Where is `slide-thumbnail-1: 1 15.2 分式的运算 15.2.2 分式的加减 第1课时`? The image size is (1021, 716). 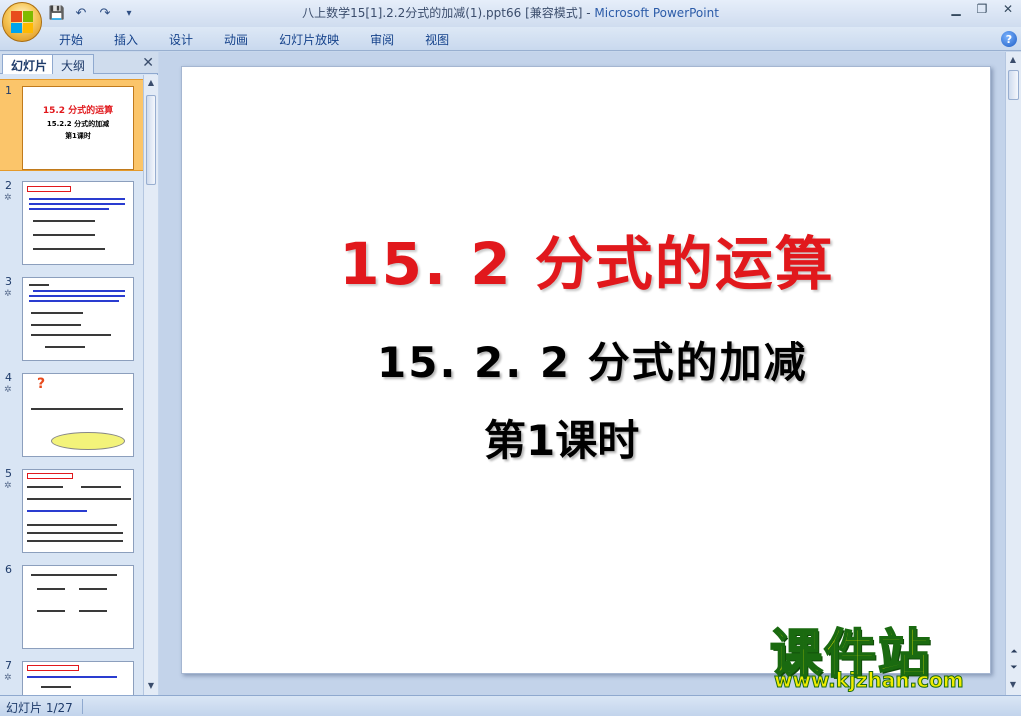 slide-thumbnail-1: 1 15.2 分式的运算 15.2.2 分式的加减 第1课时 is located at coordinates (71, 125).